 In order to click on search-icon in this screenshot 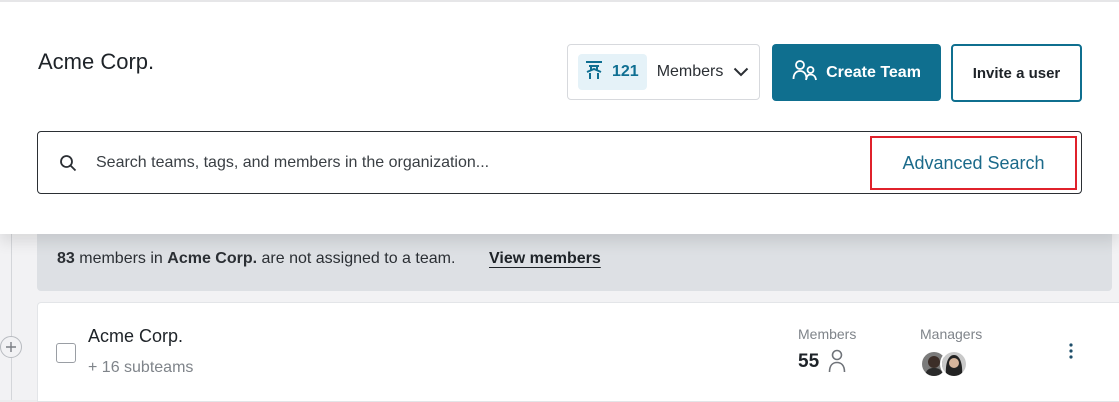, I will do `click(68, 165)`.